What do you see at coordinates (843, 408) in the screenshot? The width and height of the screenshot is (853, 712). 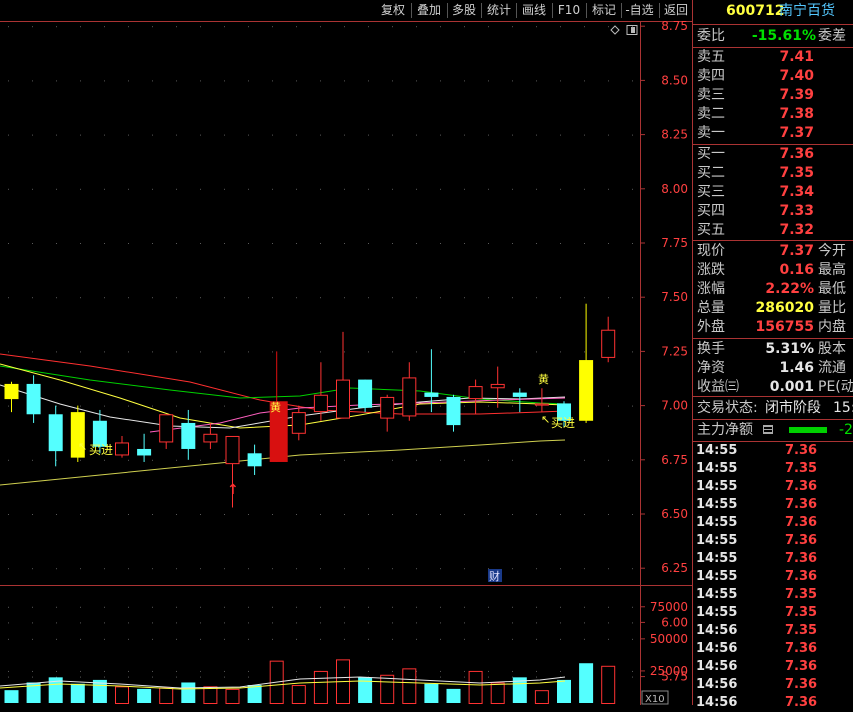 I see `trade-status-extra: 15:` at bounding box center [843, 408].